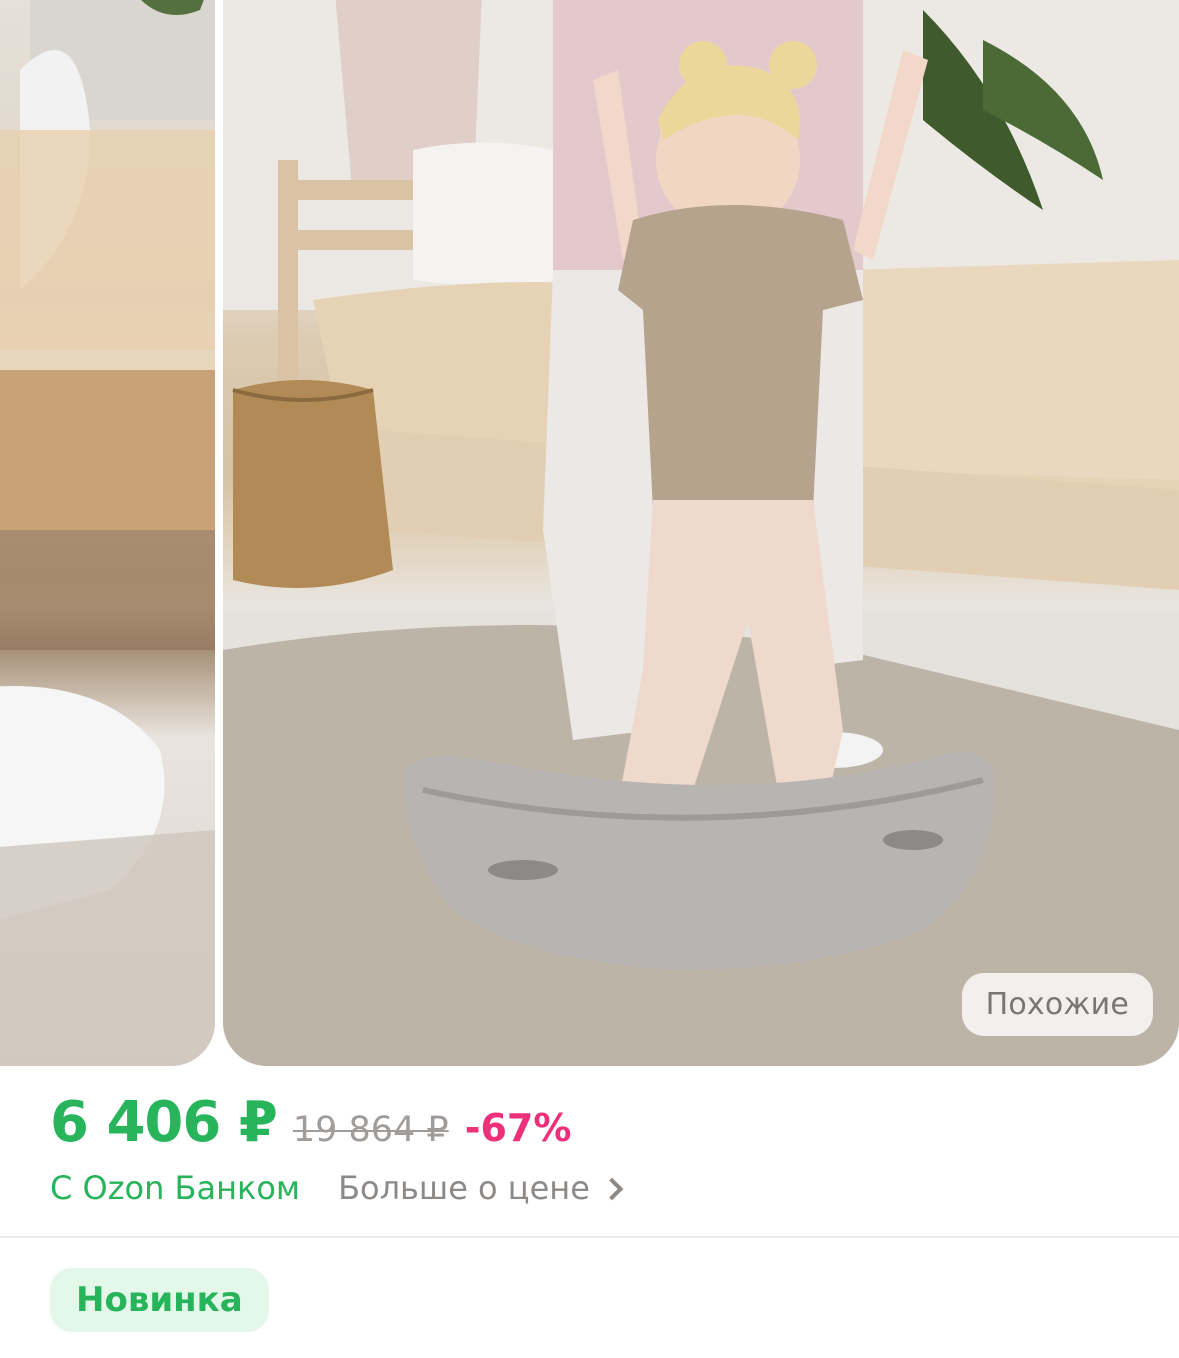 The height and width of the screenshot is (1358, 1179). I want to click on more-about-price-label: Больше о цене, so click(464, 1188).